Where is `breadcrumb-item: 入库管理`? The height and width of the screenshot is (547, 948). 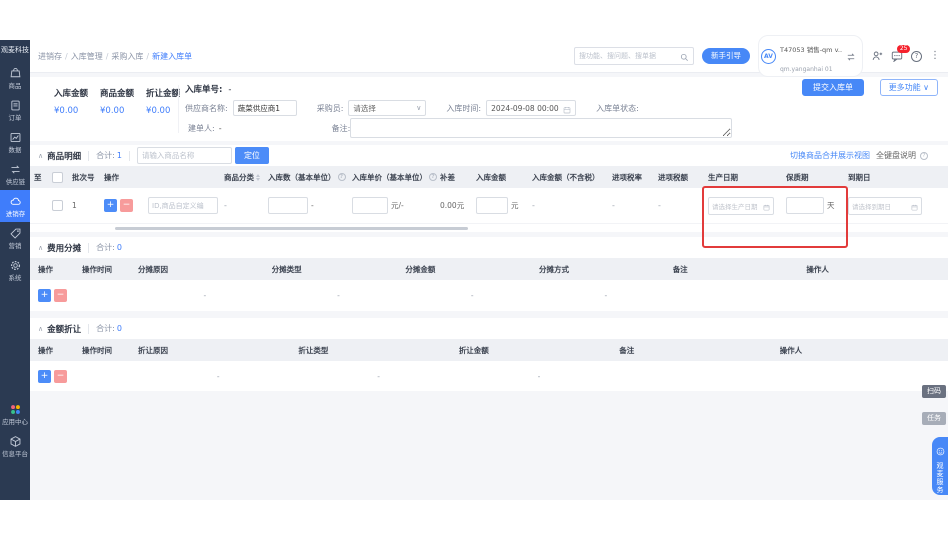
breadcrumb-item: 入库管理 is located at coordinates (87, 56).